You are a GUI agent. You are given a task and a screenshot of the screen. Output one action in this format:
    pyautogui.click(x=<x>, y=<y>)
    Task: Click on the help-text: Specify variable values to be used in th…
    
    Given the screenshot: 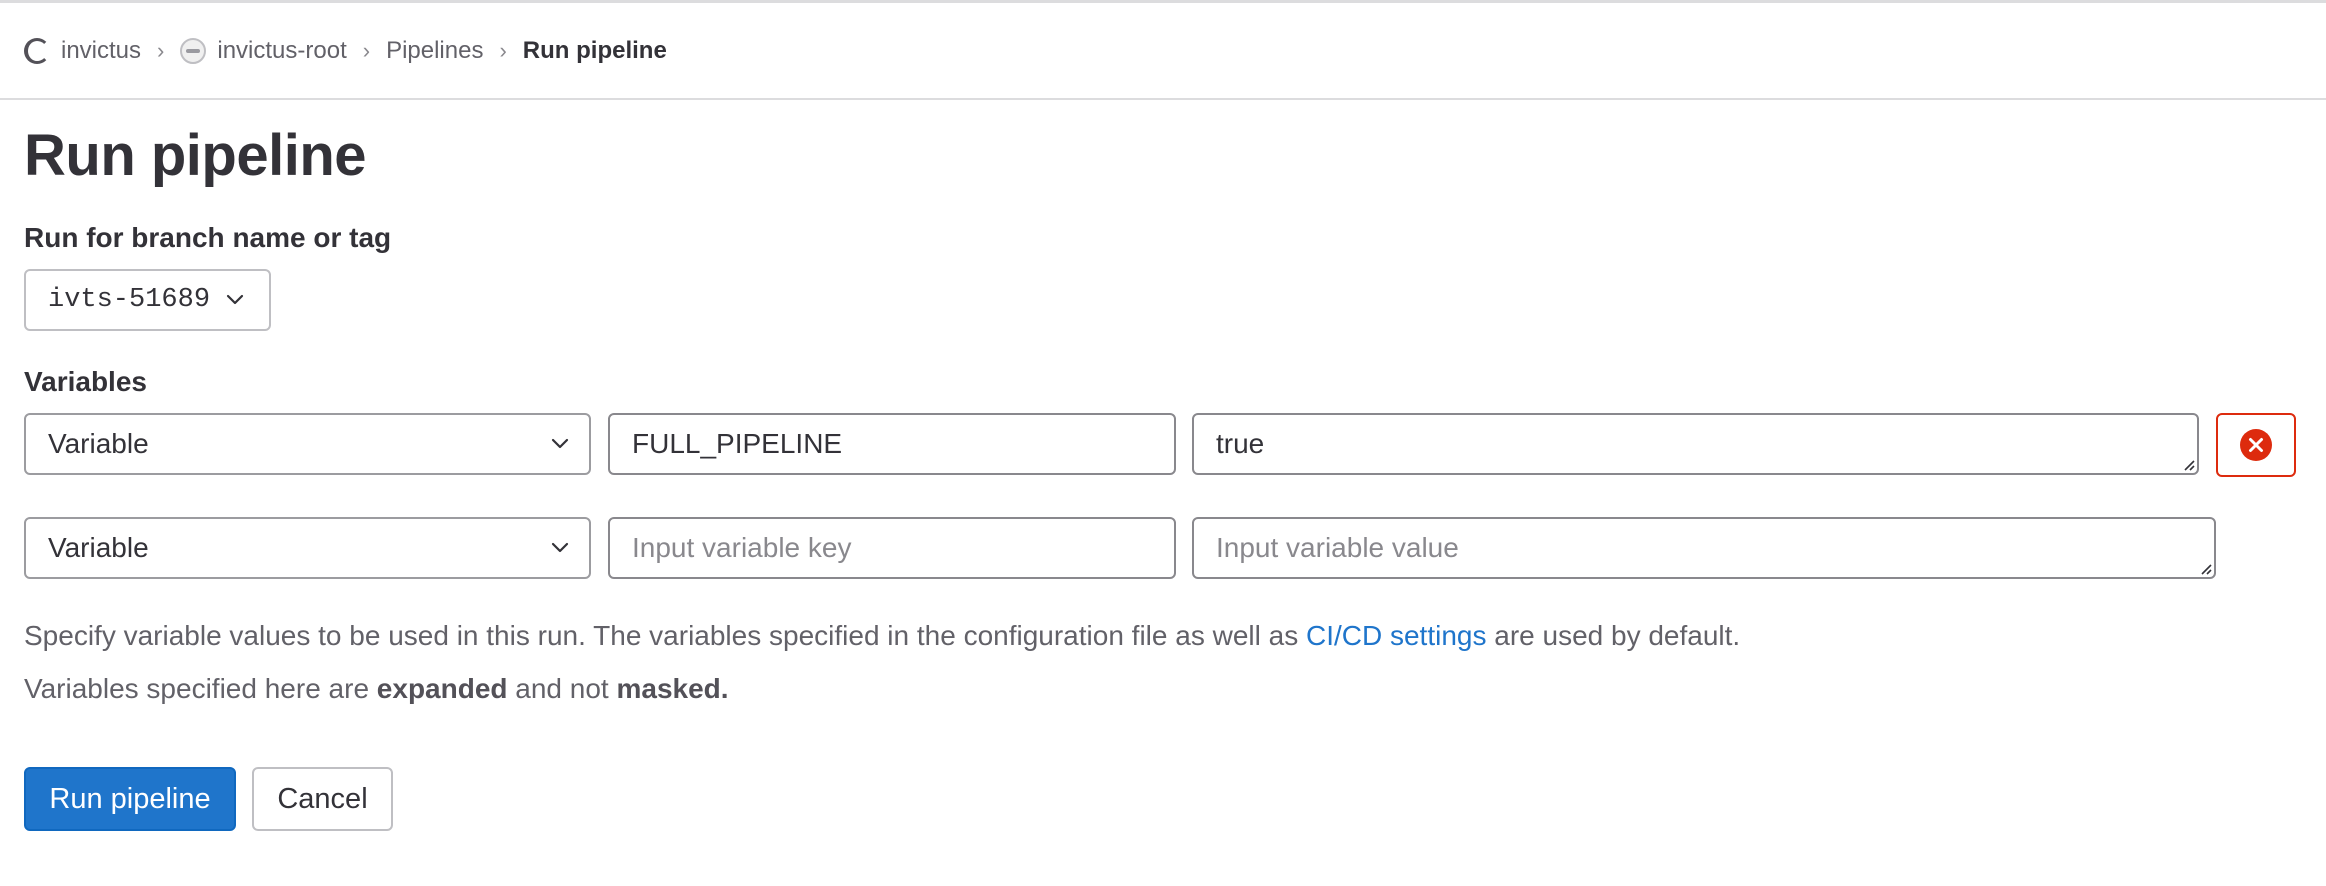 What is the action you would take?
    pyautogui.click(x=665, y=635)
    